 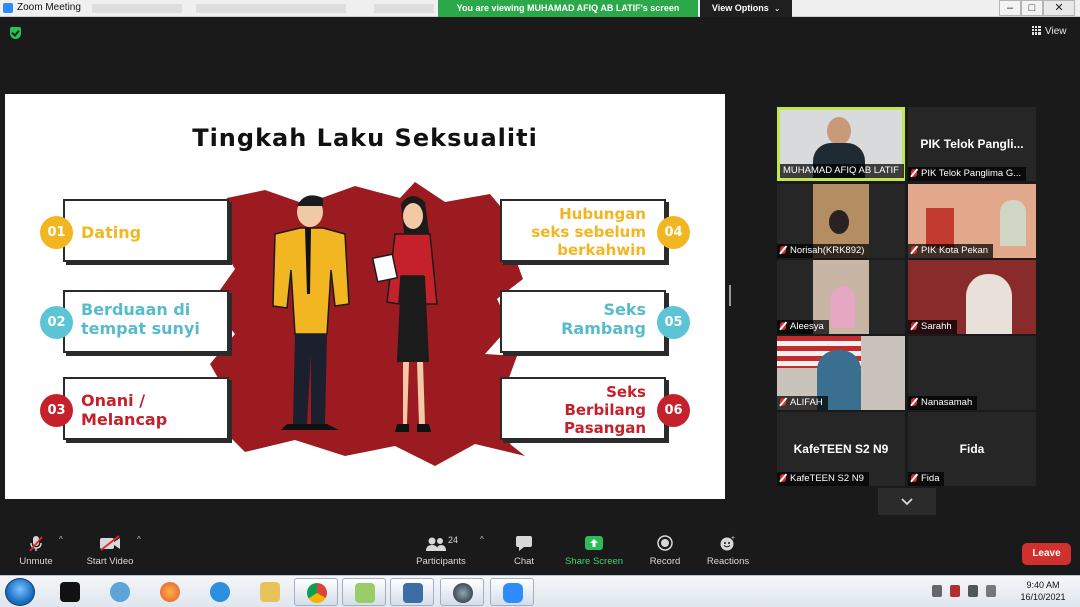 I want to click on participant-tile: MUHAMAD AFIQ AB LATIF, so click(x=841, y=144).